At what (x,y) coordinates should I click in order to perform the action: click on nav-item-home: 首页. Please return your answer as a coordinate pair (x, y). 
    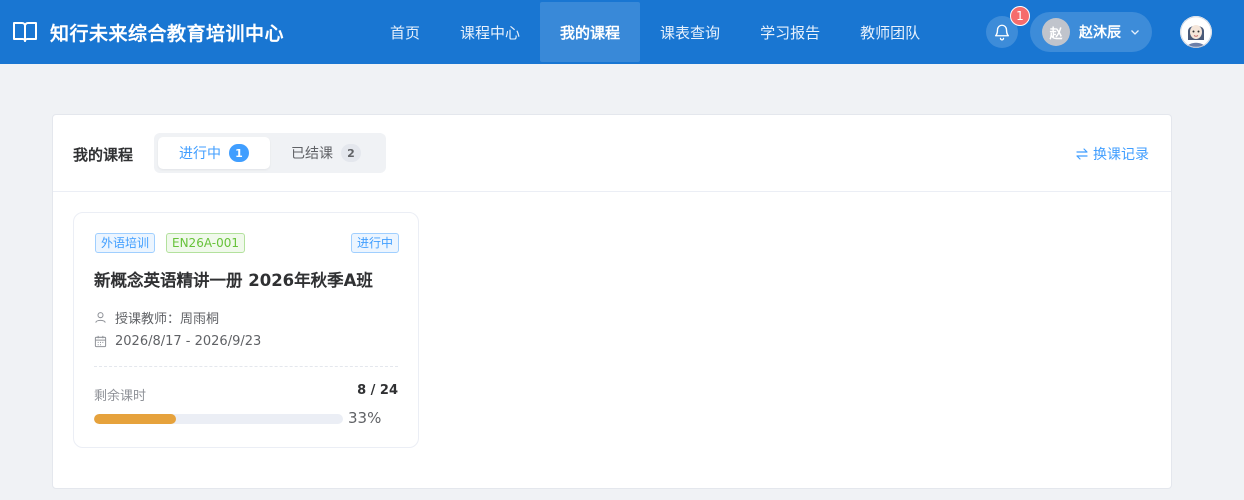
    Looking at the image, I should click on (405, 32).